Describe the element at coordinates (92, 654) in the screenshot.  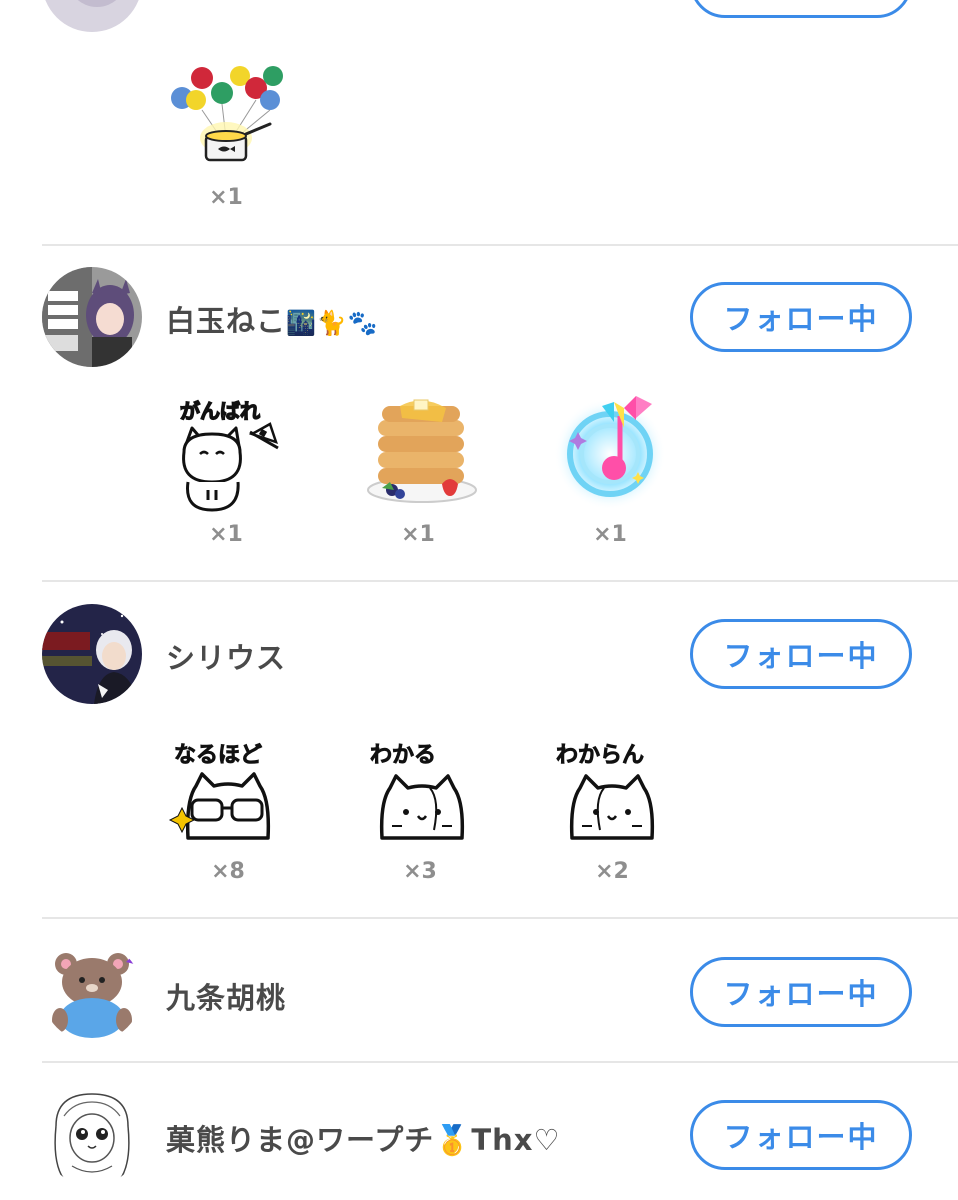
I see `avatar-sirius` at that location.